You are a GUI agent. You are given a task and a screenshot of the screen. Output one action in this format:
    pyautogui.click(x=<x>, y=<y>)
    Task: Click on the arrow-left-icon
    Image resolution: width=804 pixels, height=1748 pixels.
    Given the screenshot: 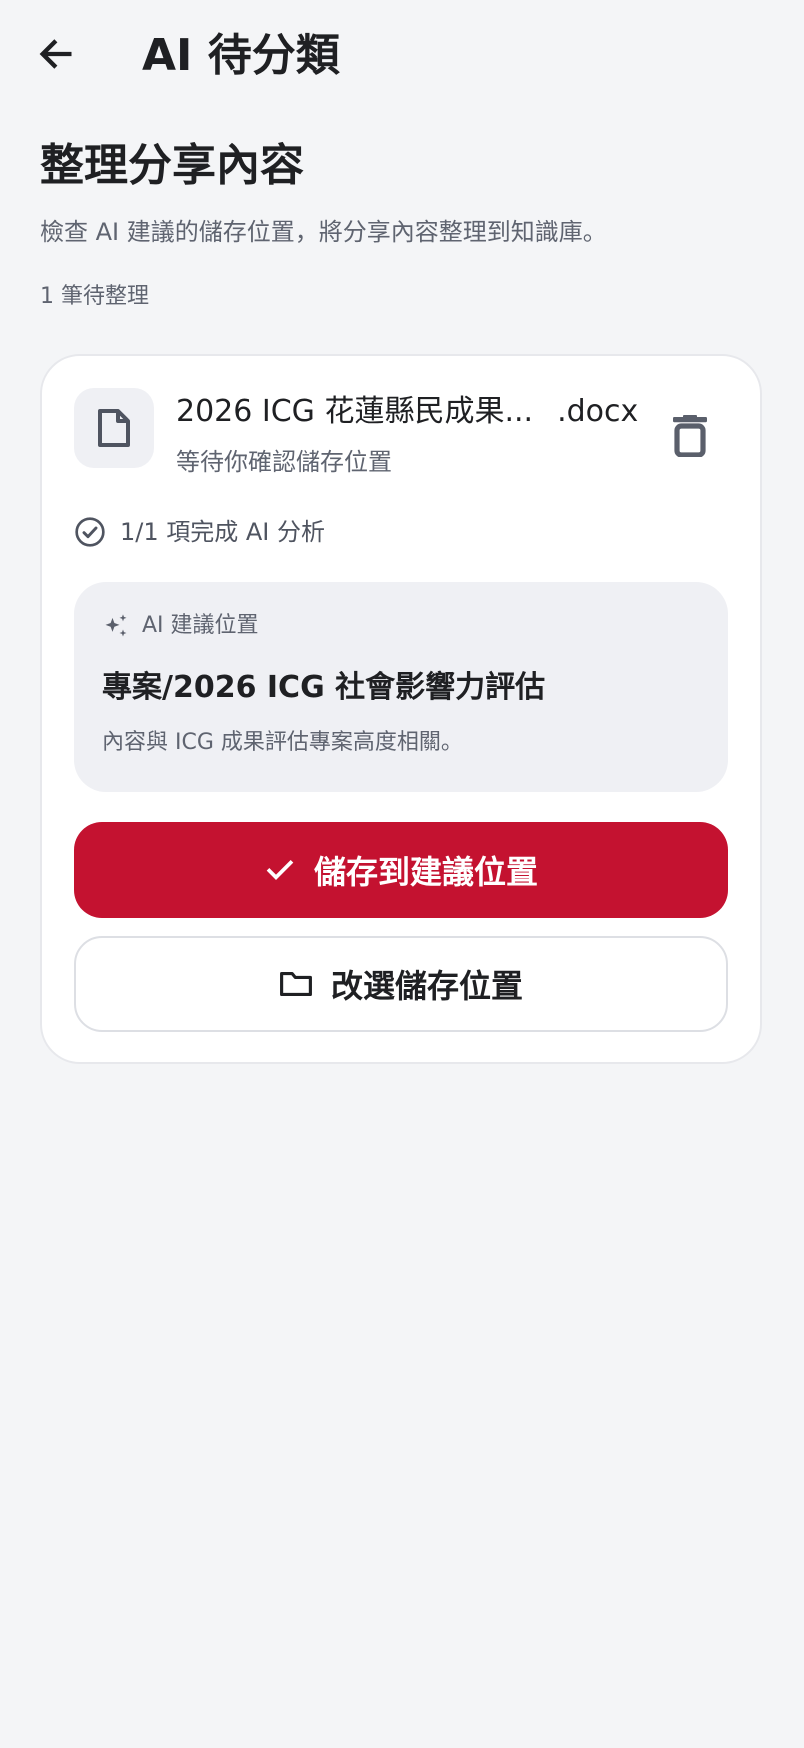 What is the action you would take?
    pyautogui.click(x=55, y=54)
    